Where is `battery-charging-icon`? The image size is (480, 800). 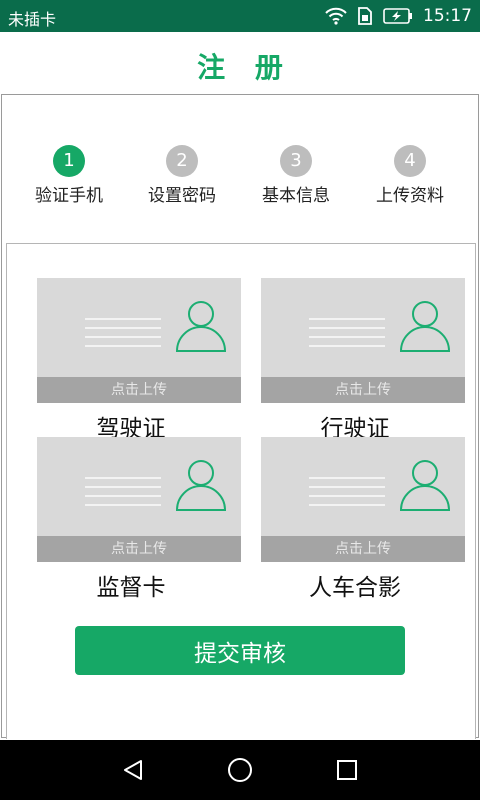 battery-charging-icon is located at coordinates (398, 16).